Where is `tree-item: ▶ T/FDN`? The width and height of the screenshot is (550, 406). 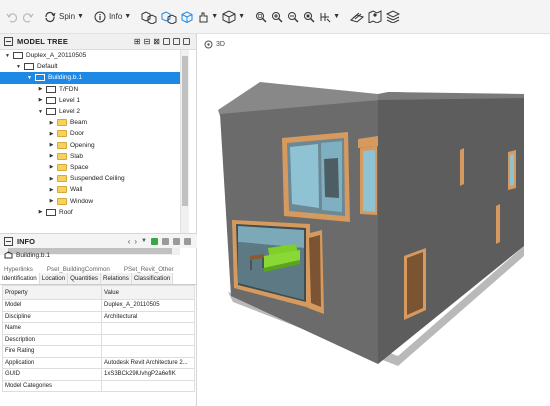
tree-item: ▶ T/FDN is located at coordinates (90, 89).